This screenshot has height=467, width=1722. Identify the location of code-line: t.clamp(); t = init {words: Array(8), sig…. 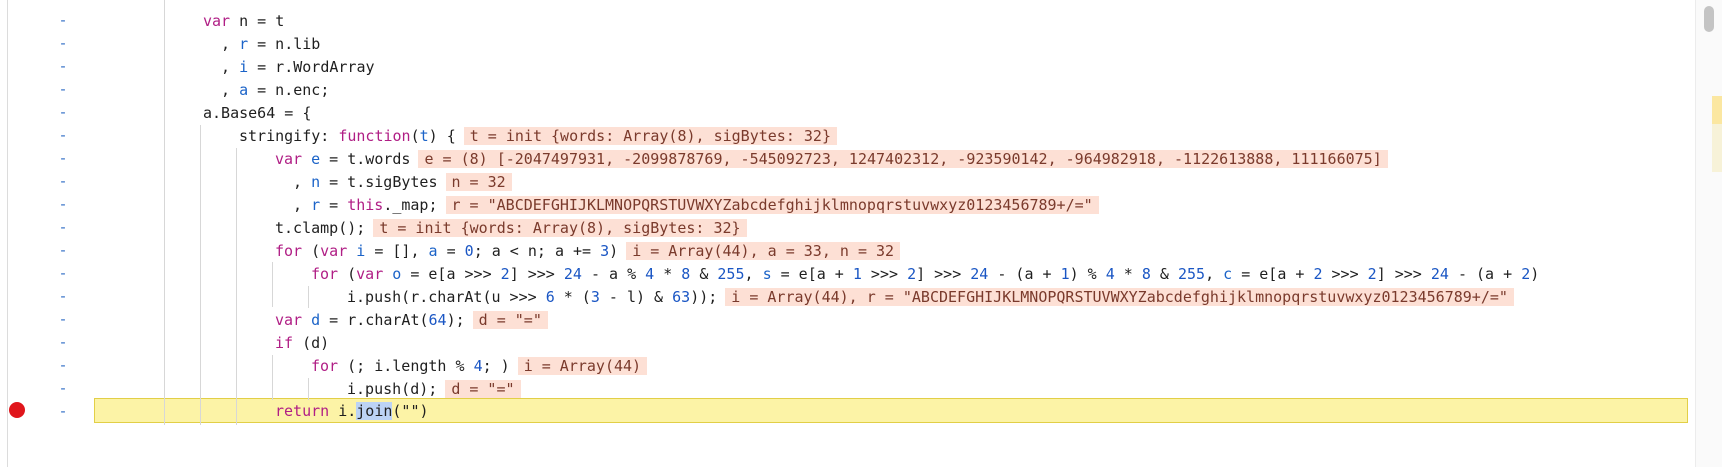
(511, 228).